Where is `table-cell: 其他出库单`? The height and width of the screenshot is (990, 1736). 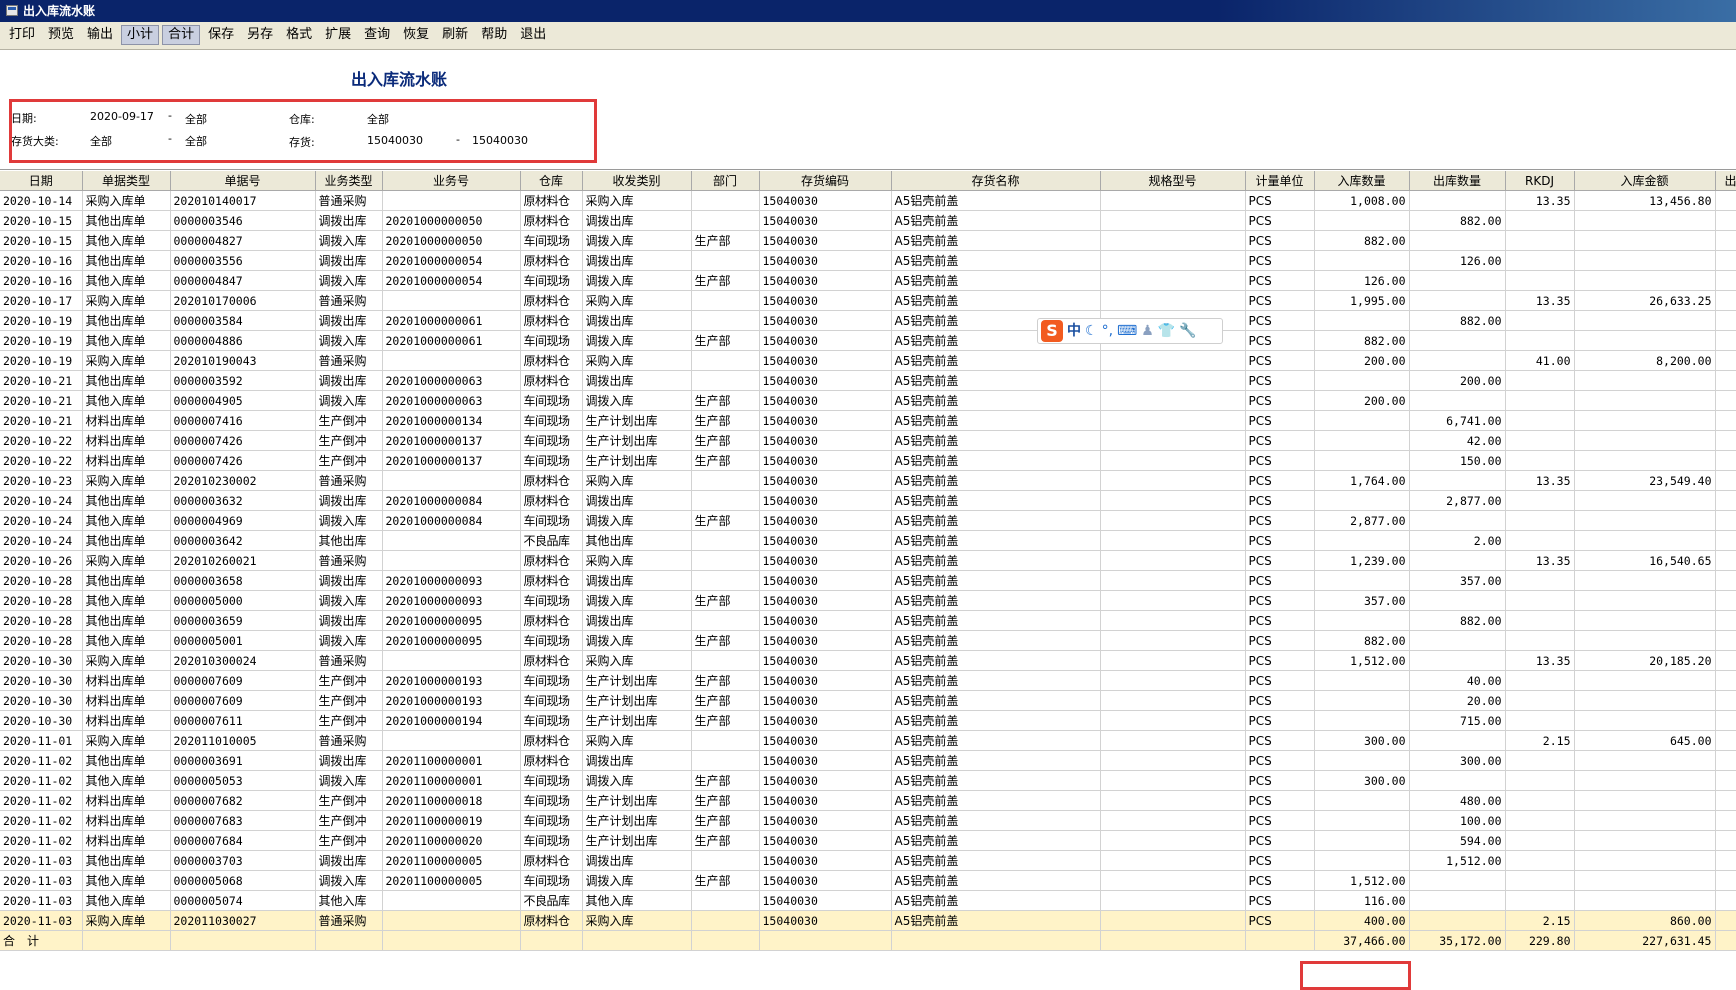 table-cell: 其他出库单 is located at coordinates (126, 760).